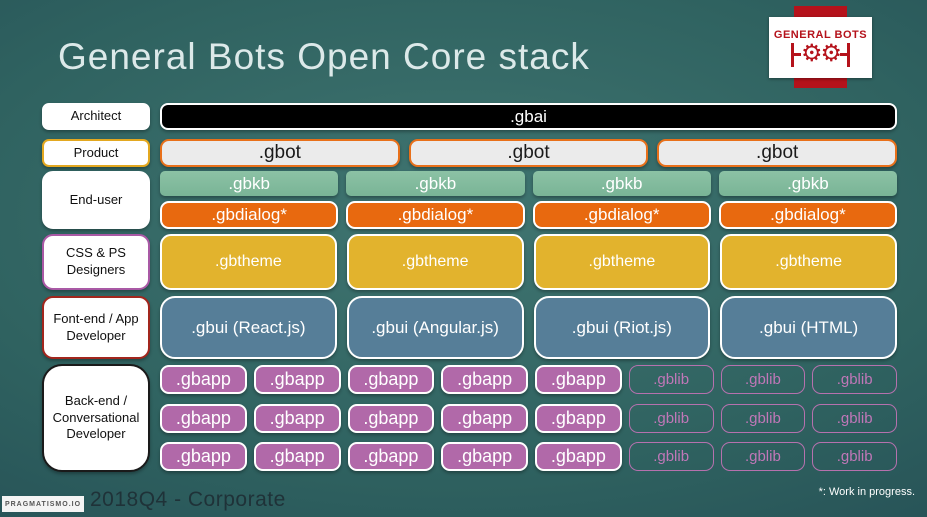  Describe the element at coordinates (820, 34) in the screenshot. I see `logo-text: GENERAL BOTS` at that location.